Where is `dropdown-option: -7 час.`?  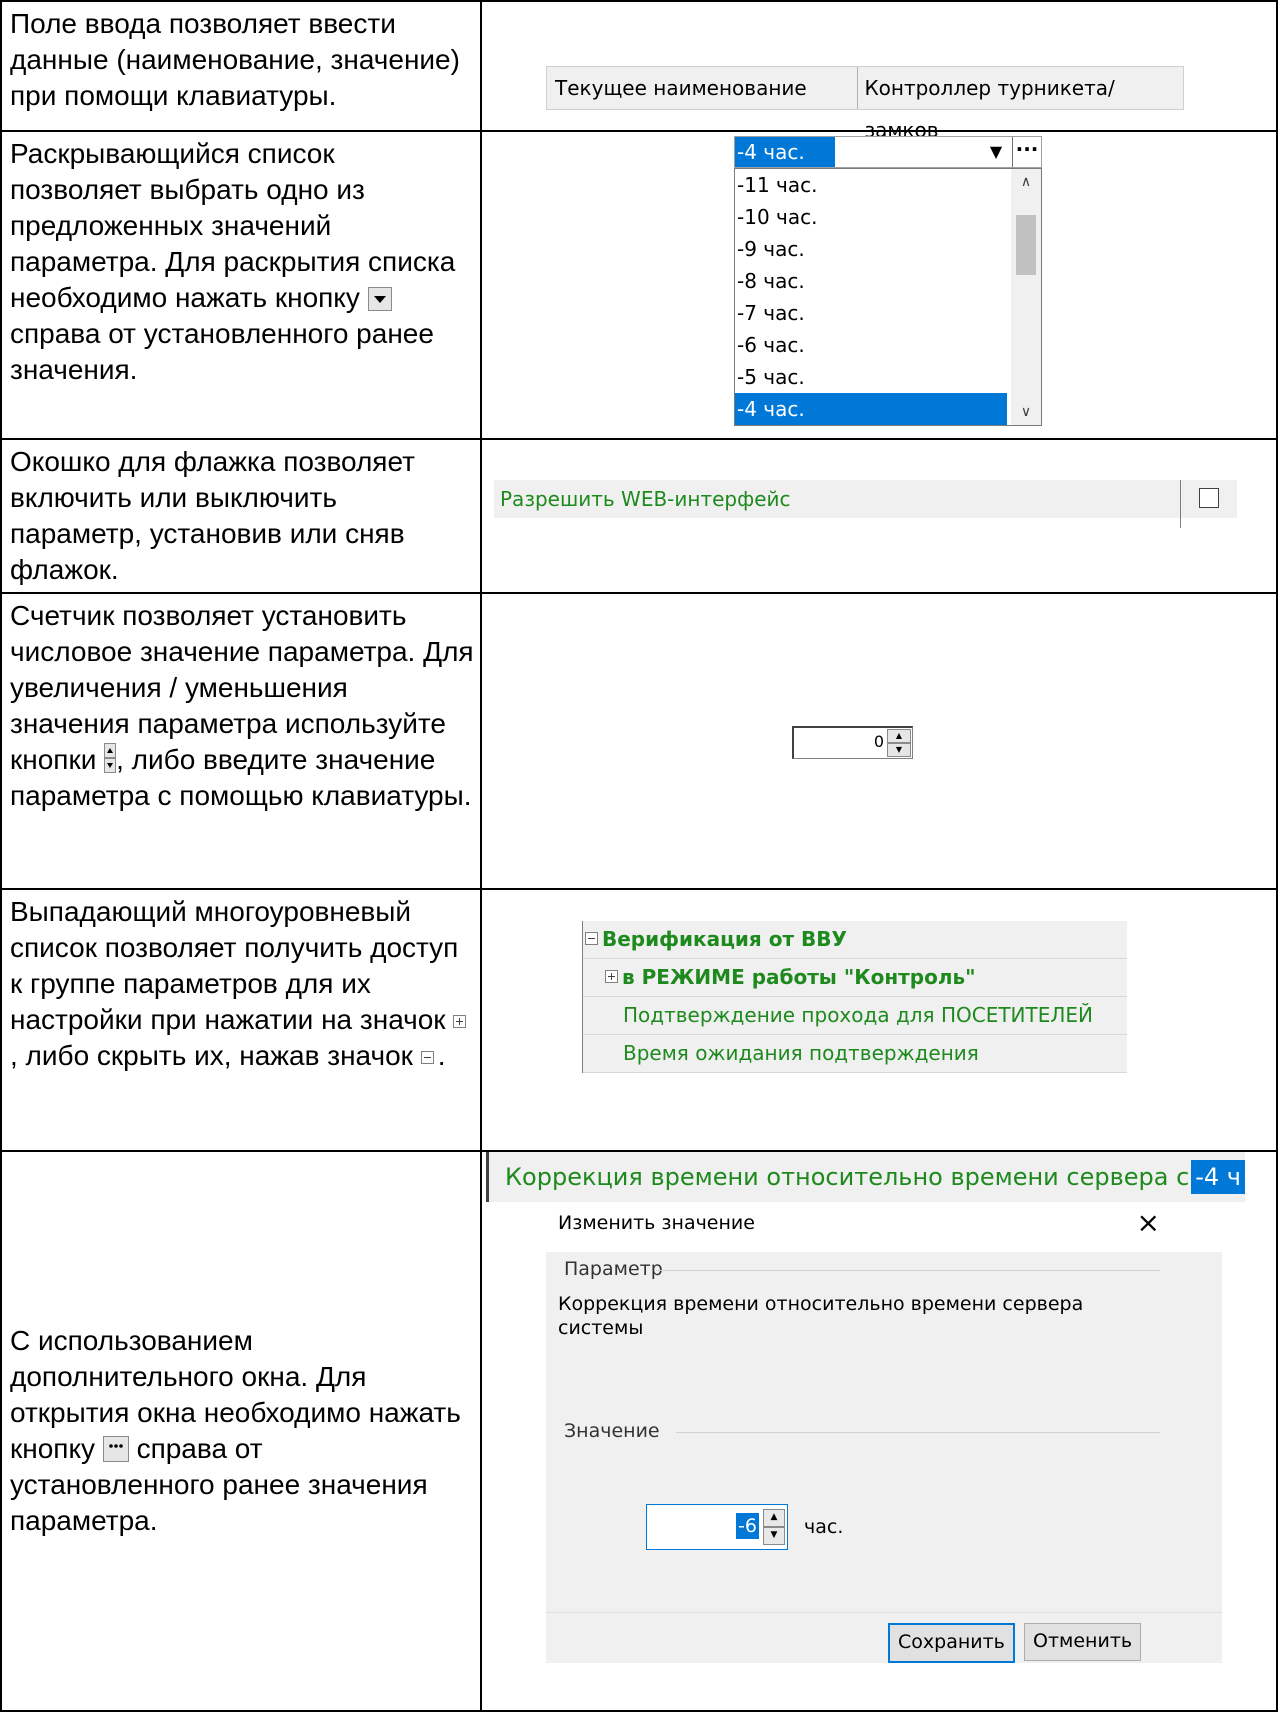
dropdown-option: -7 час. is located at coordinates (871, 313).